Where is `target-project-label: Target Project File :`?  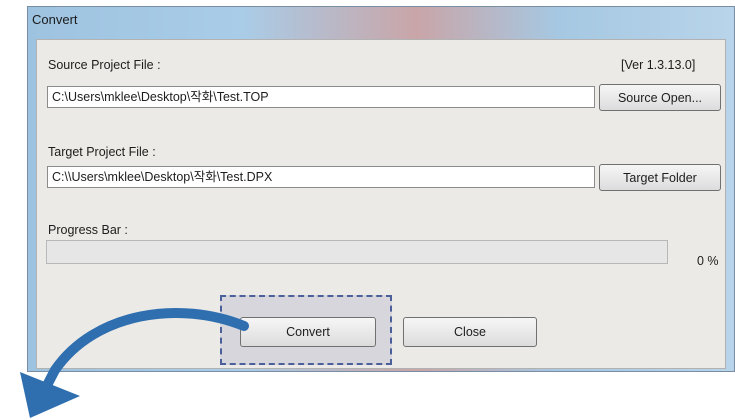
target-project-label: Target Project File : is located at coordinates (102, 152).